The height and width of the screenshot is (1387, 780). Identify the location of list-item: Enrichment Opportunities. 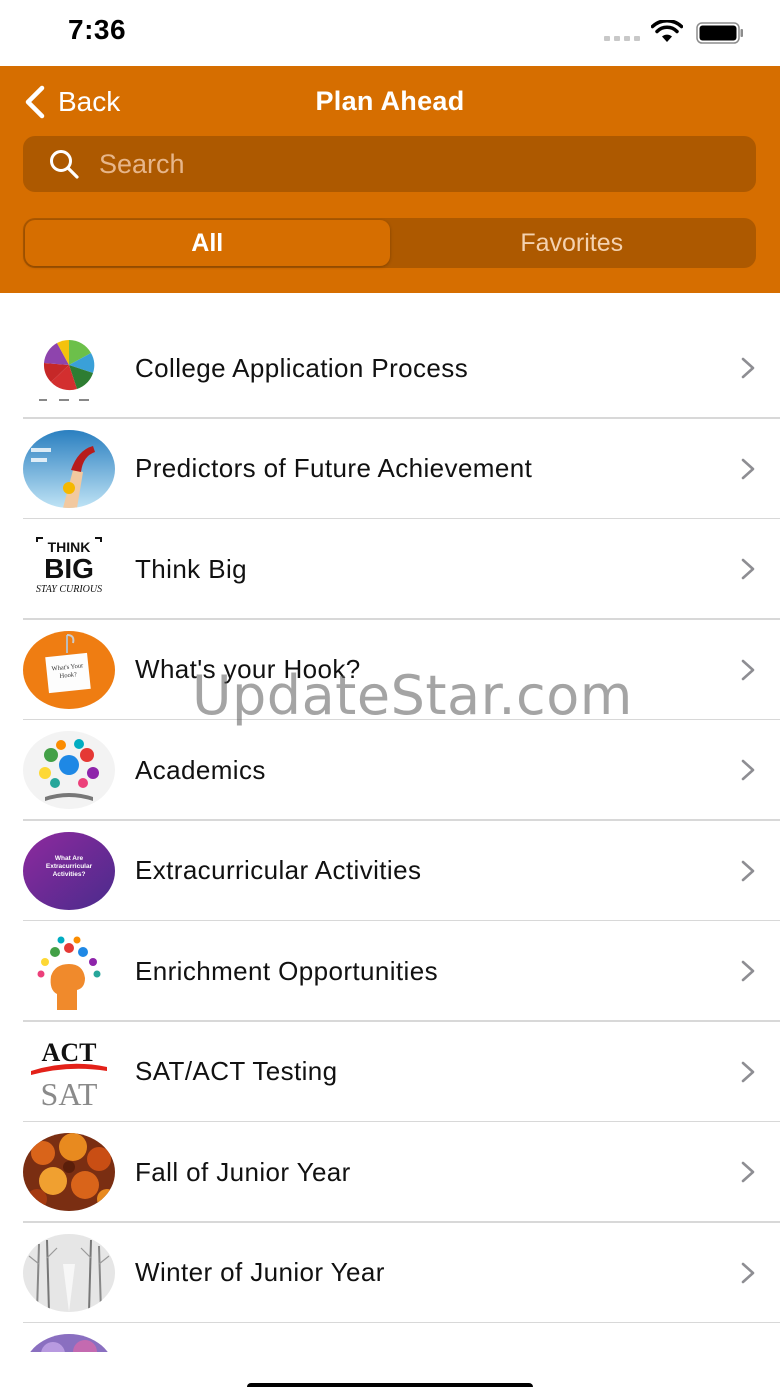
(390, 971).